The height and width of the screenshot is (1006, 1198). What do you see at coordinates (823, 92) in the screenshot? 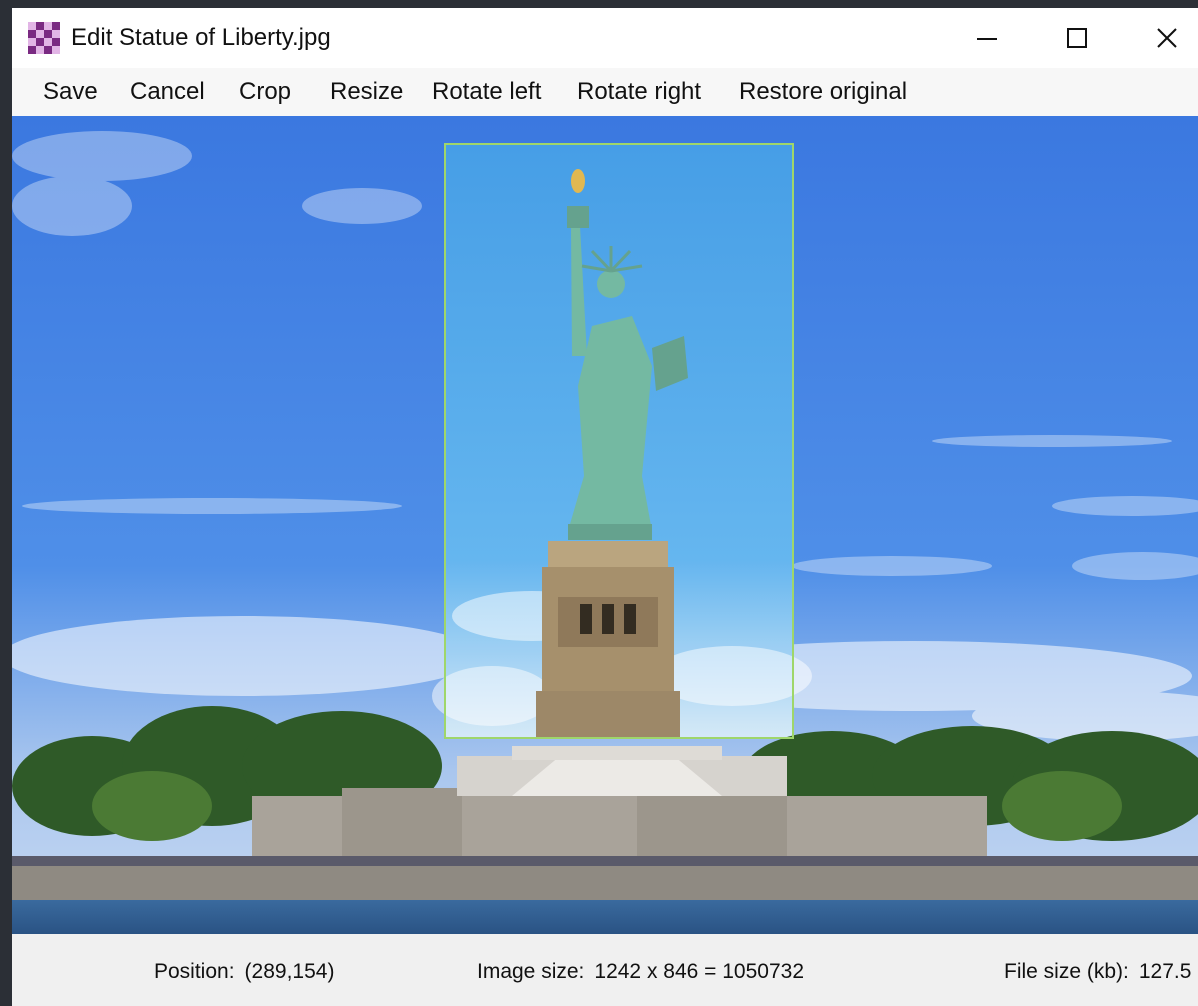
I see `menu-restore-original: Restore original` at bounding box center [823, 92].